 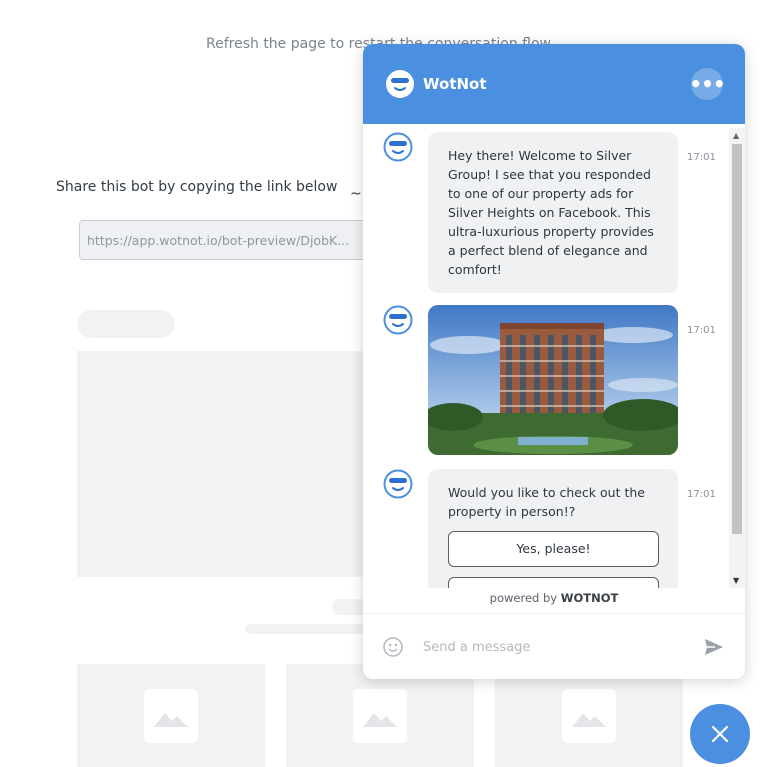 I want to click on scroll-down-arrow-icon: ▼, so click(x=736, y=580).